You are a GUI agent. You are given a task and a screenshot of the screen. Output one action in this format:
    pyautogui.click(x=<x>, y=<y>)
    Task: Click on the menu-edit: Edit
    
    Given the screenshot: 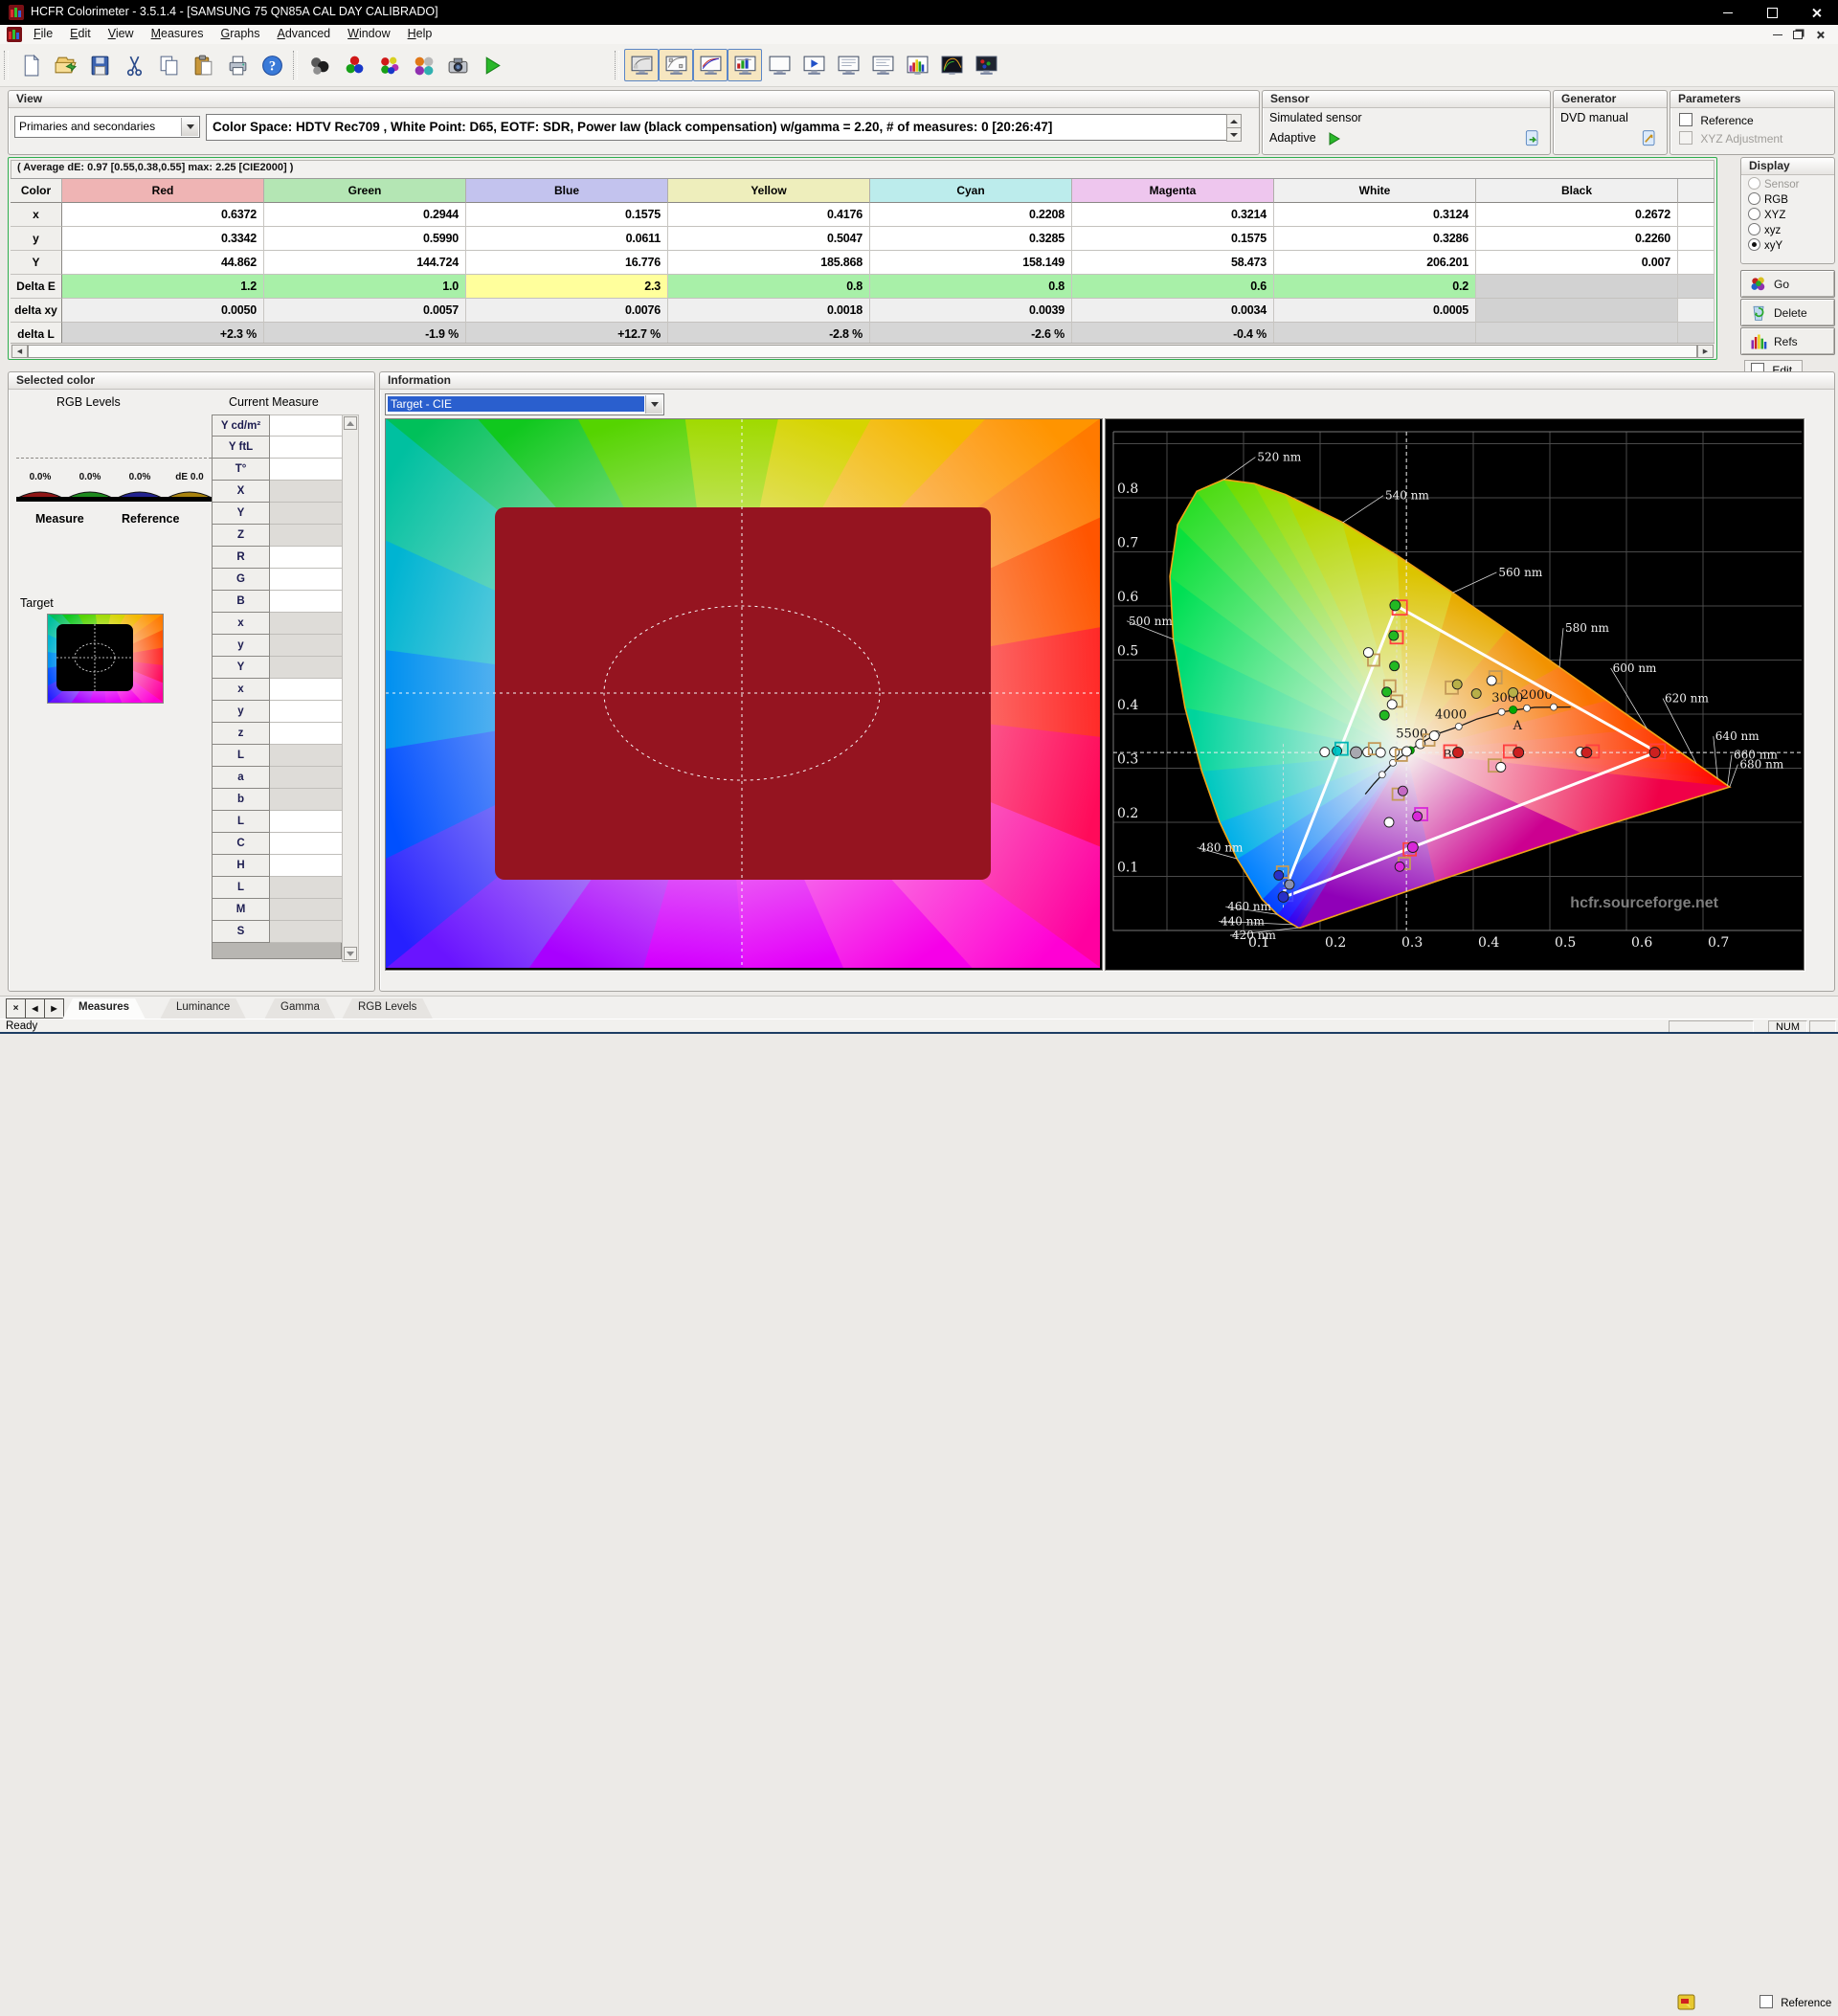 What is the action you would take?
    pyautogui.click(x=80, y=33)
    